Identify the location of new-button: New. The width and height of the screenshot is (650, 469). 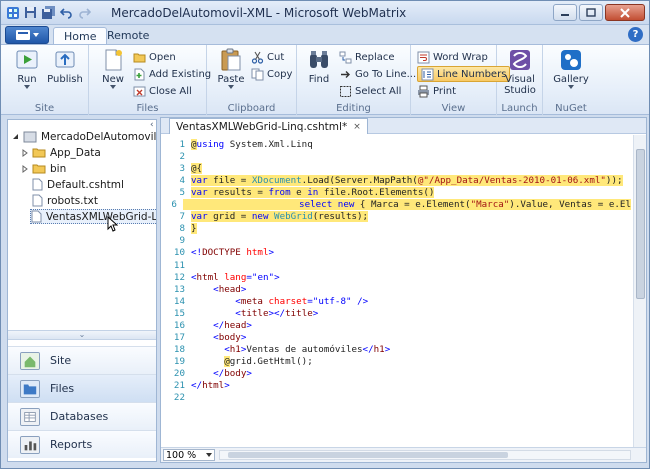
(113, 74).